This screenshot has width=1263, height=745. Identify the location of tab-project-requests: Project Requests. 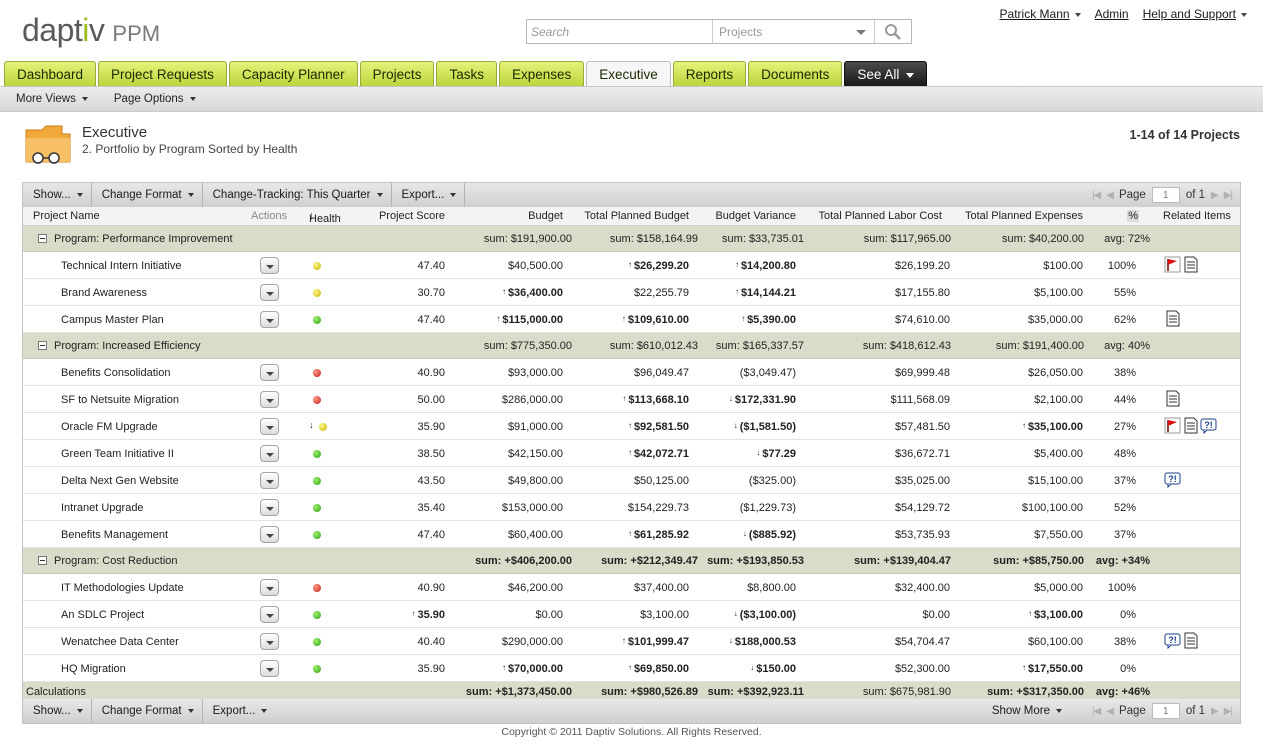
(162, 73).